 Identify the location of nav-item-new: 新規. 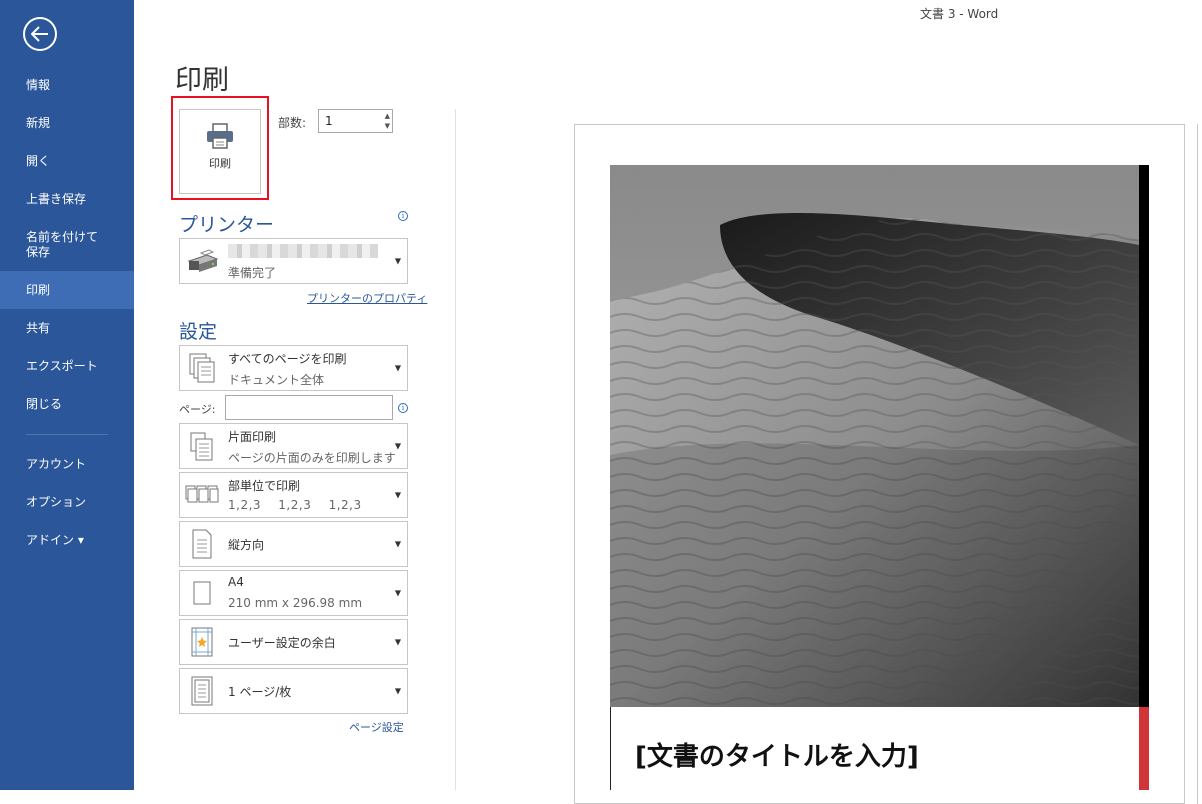
(67, 123).